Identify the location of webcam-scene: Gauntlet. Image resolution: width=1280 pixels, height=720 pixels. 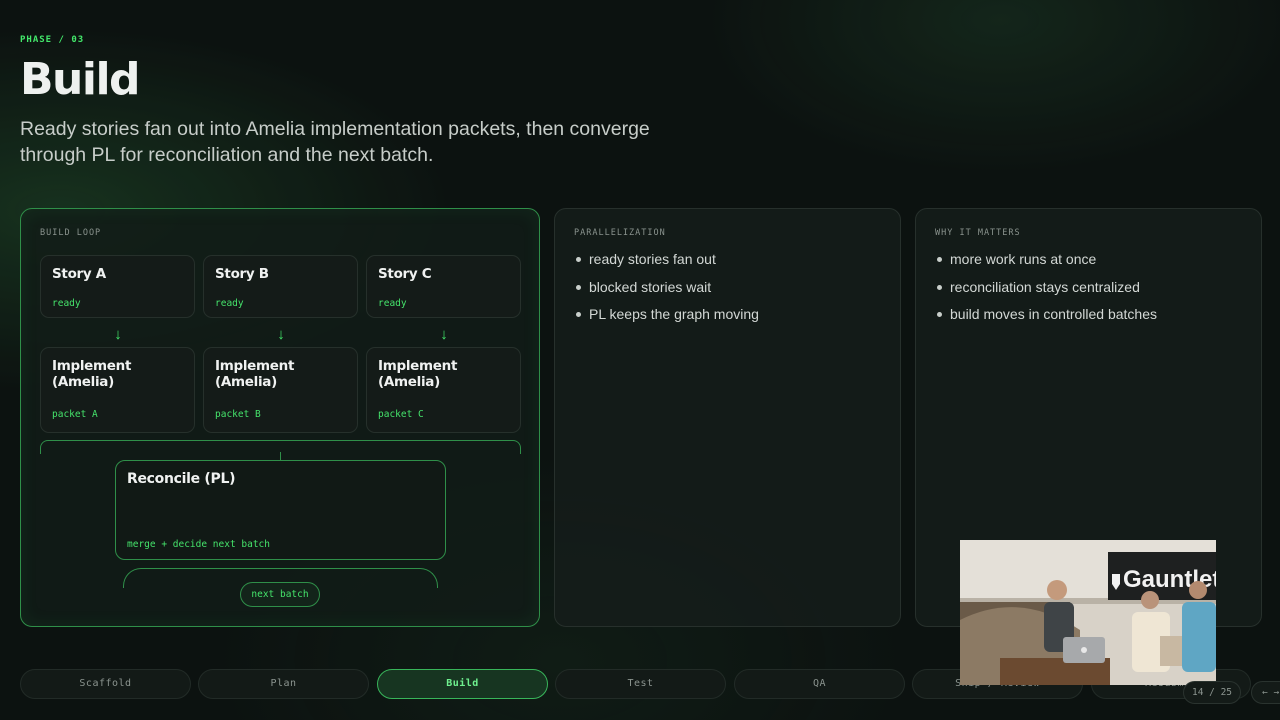
(1088, 612).